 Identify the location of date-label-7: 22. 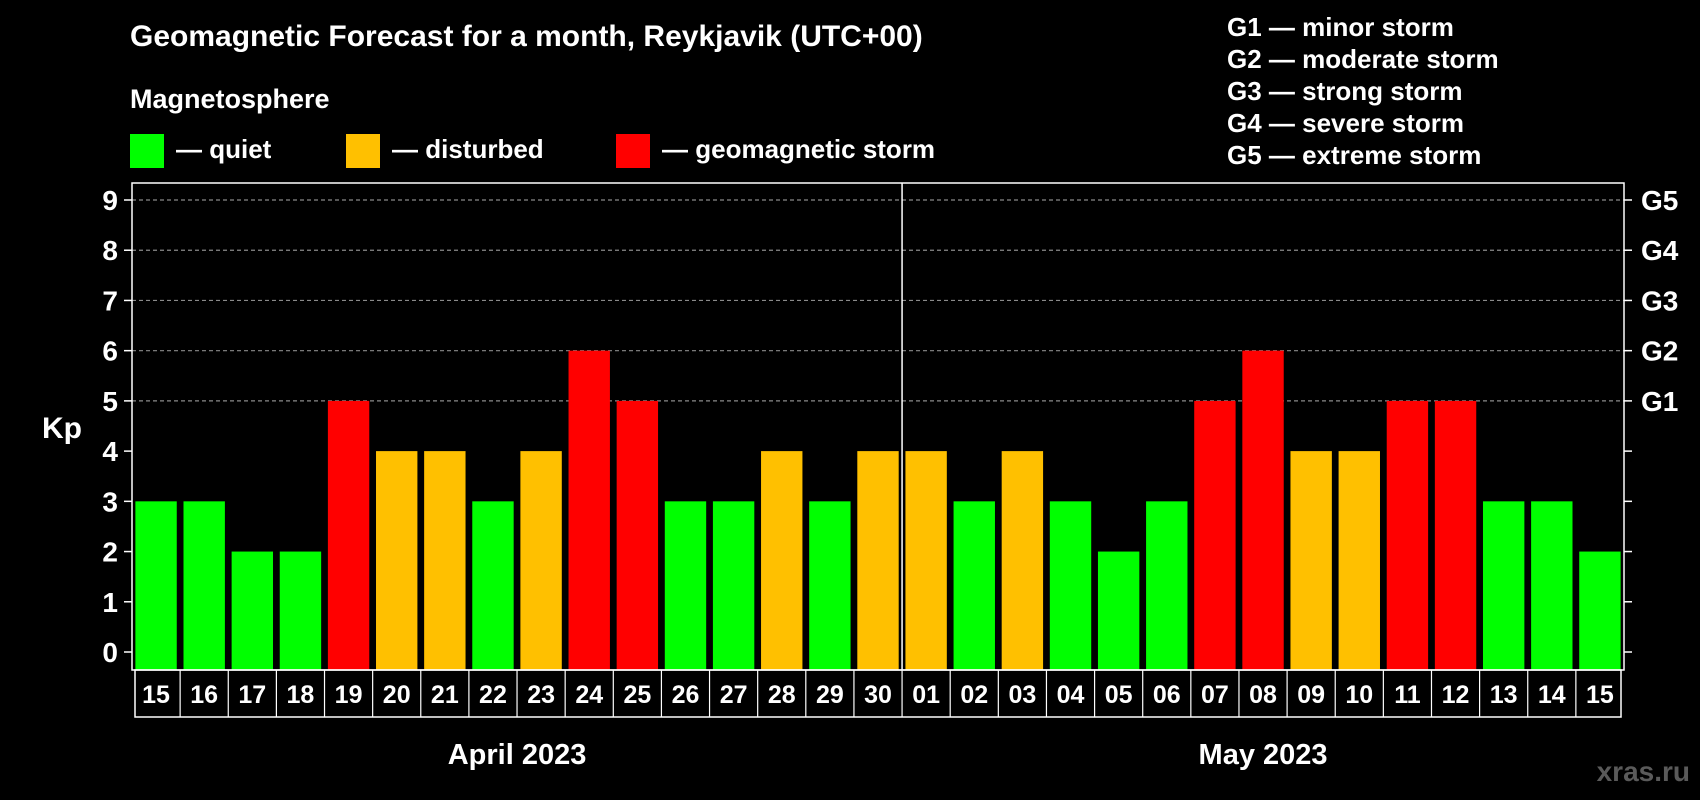
(493, 695).